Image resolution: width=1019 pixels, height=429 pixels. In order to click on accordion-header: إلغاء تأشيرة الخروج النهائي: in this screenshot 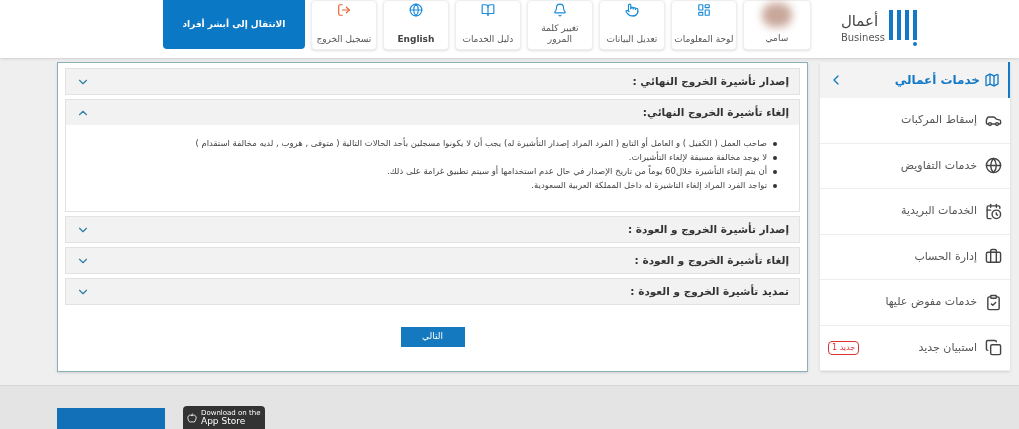, I will do `click(432, 112)`.